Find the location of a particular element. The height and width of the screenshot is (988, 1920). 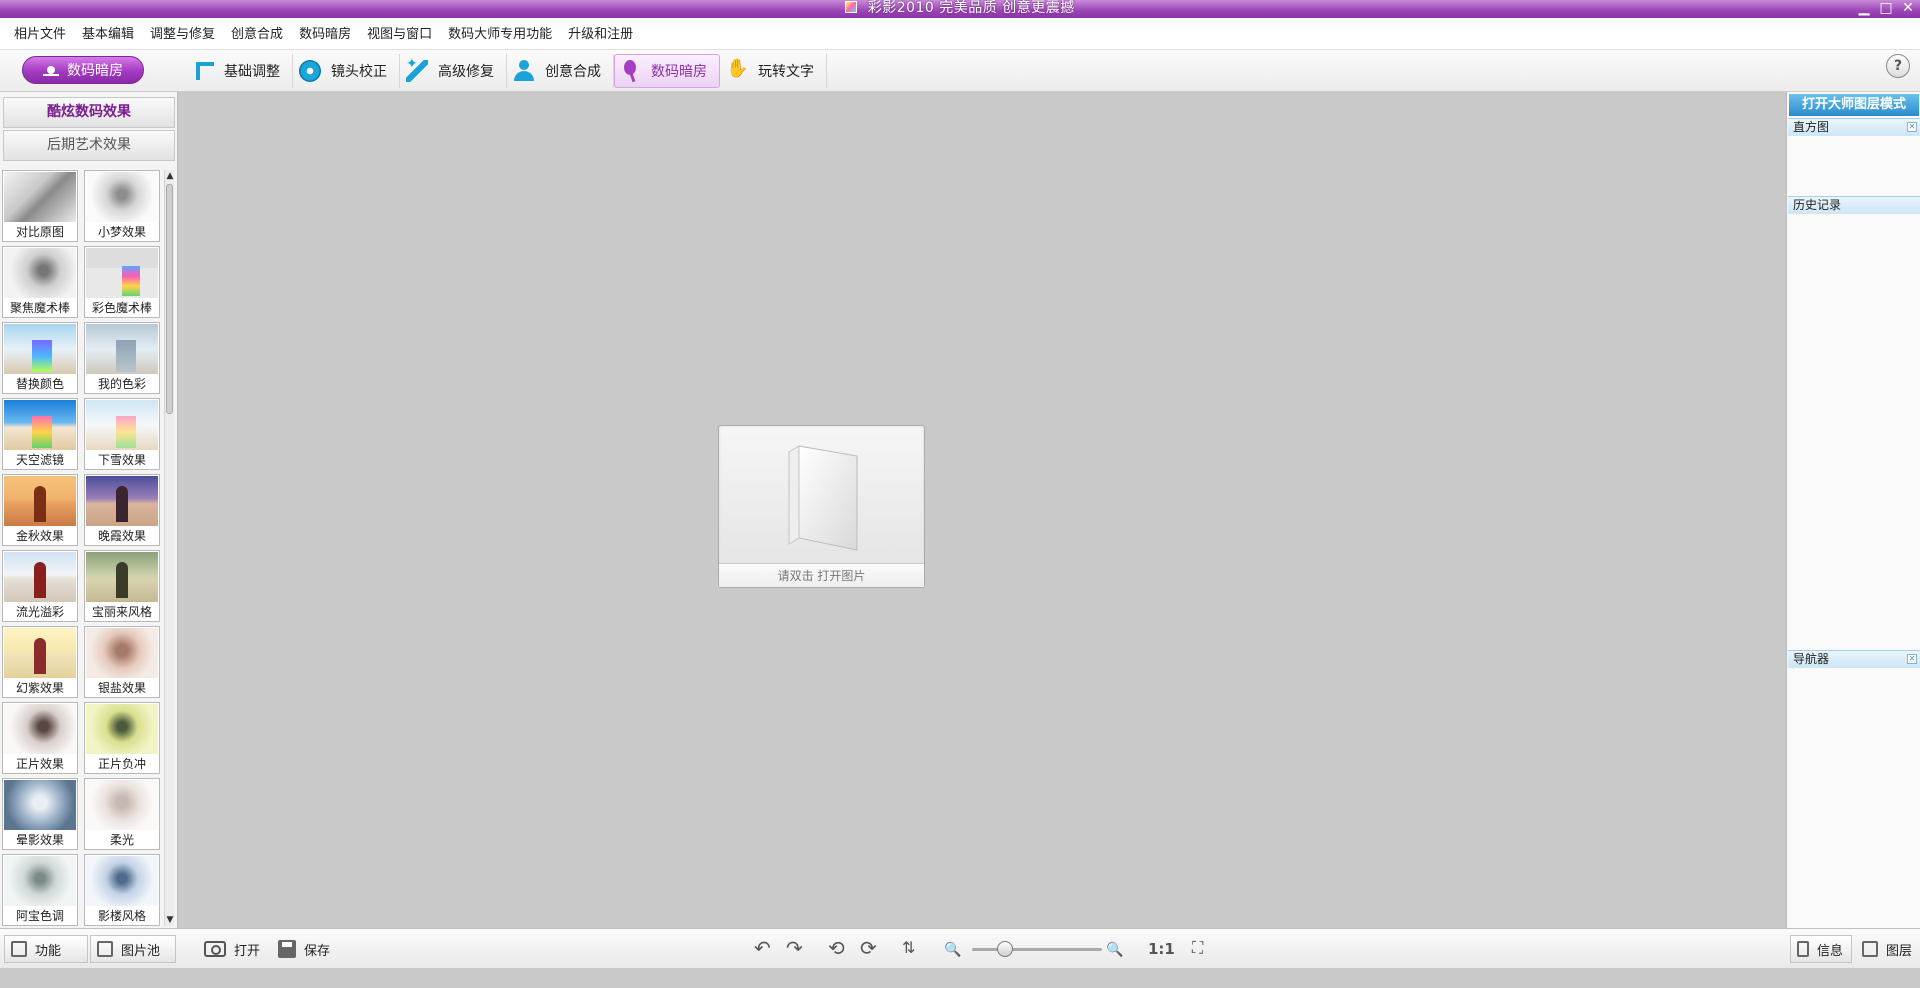

tab-label: 创意合成 is located at coordinates (573, 72).